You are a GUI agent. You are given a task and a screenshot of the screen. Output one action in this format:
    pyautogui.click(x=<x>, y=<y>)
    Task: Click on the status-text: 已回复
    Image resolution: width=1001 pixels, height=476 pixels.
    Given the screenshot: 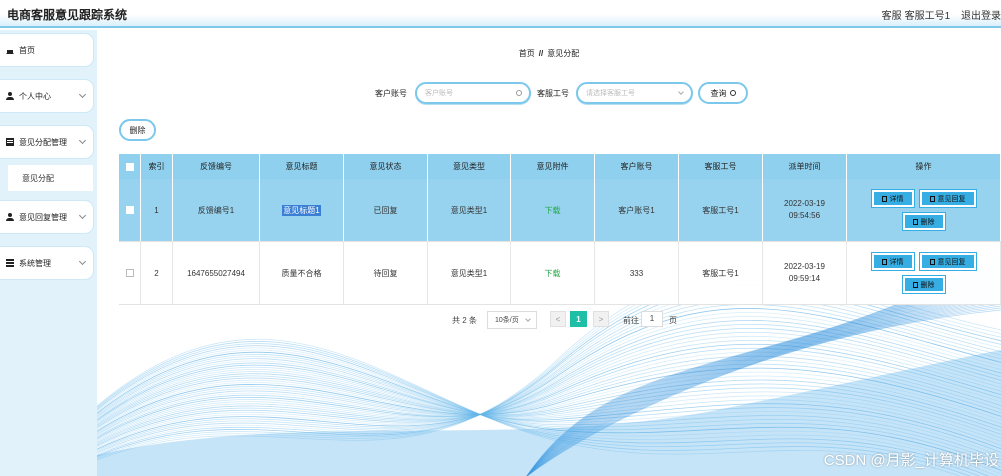 What is the action you would take?
    pyautogui.click(x=385, y=210)
    